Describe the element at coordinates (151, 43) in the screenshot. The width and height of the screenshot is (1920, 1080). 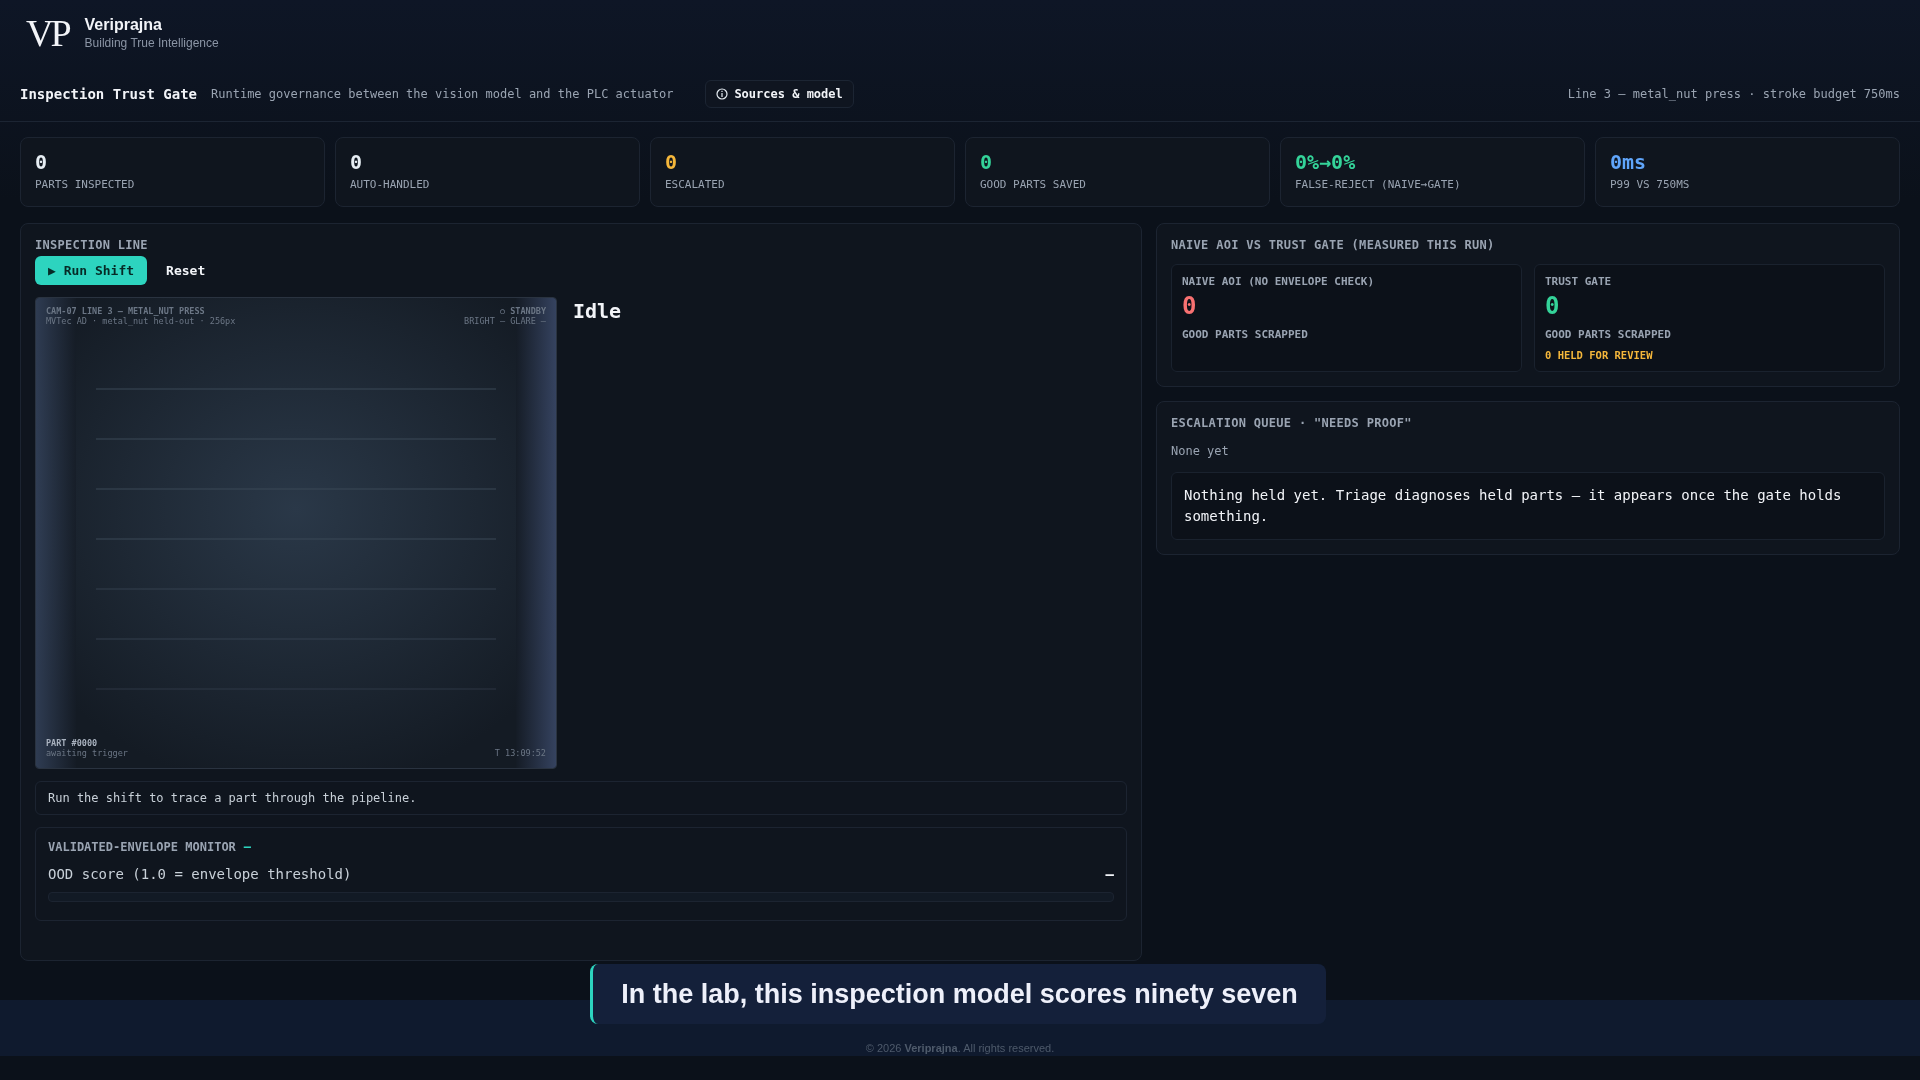
I see `brand-tagline: Building True Intelligence` at that location.